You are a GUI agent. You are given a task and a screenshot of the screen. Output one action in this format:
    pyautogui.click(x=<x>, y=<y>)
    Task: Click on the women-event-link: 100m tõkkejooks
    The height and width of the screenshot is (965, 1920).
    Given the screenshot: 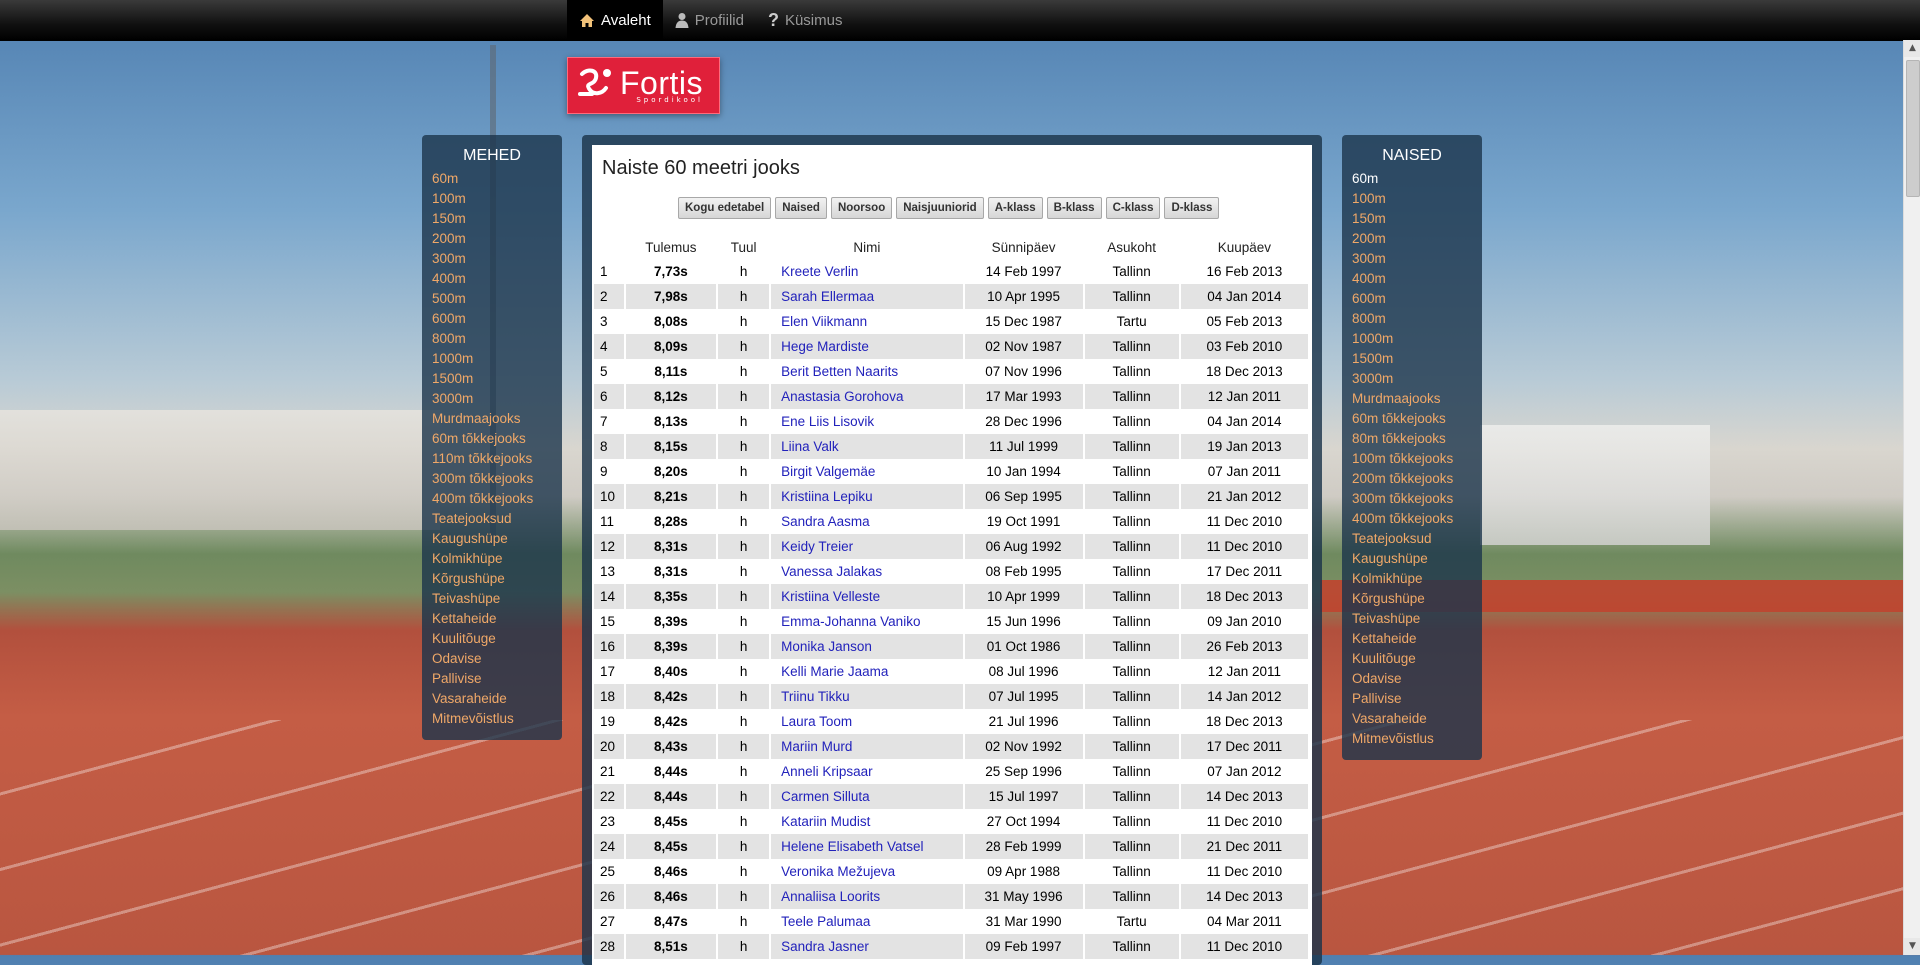 What is the action you would take?
    pyautogui.click(x=1417, y=459)
    